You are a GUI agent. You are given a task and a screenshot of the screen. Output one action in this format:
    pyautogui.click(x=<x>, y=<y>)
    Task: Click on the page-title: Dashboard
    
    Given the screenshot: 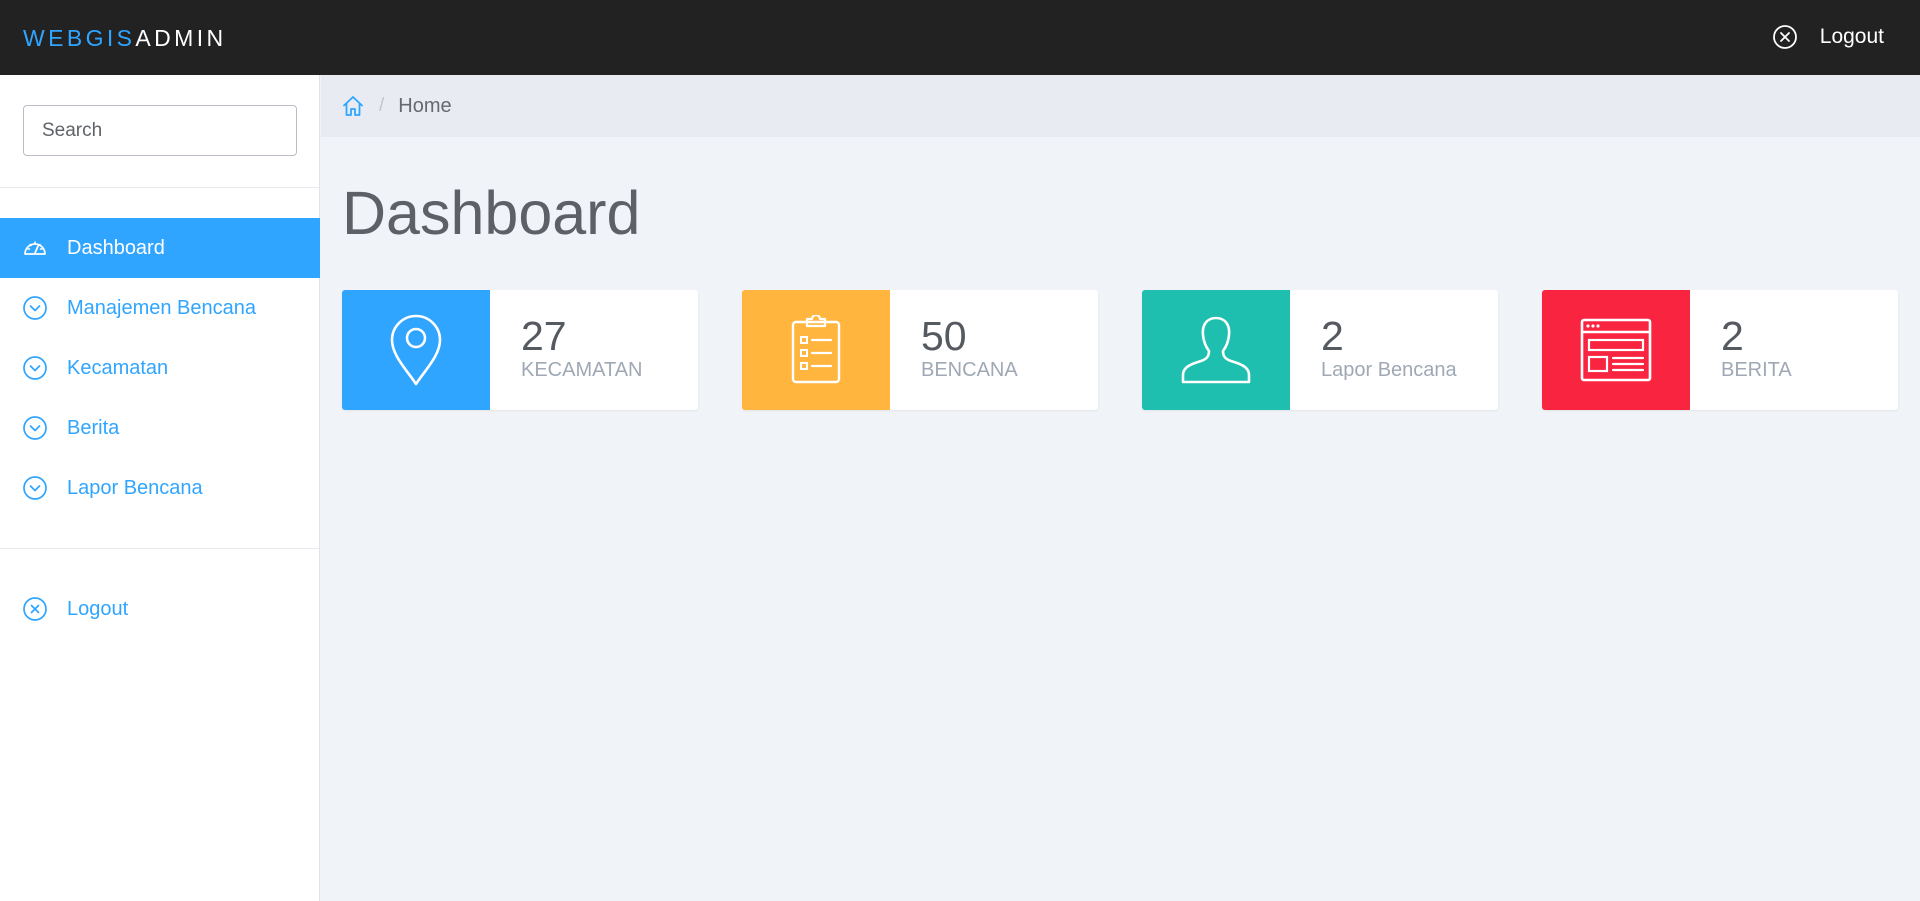 What is the action you would take?
    pyautogui.click(x=491, y=213)
    